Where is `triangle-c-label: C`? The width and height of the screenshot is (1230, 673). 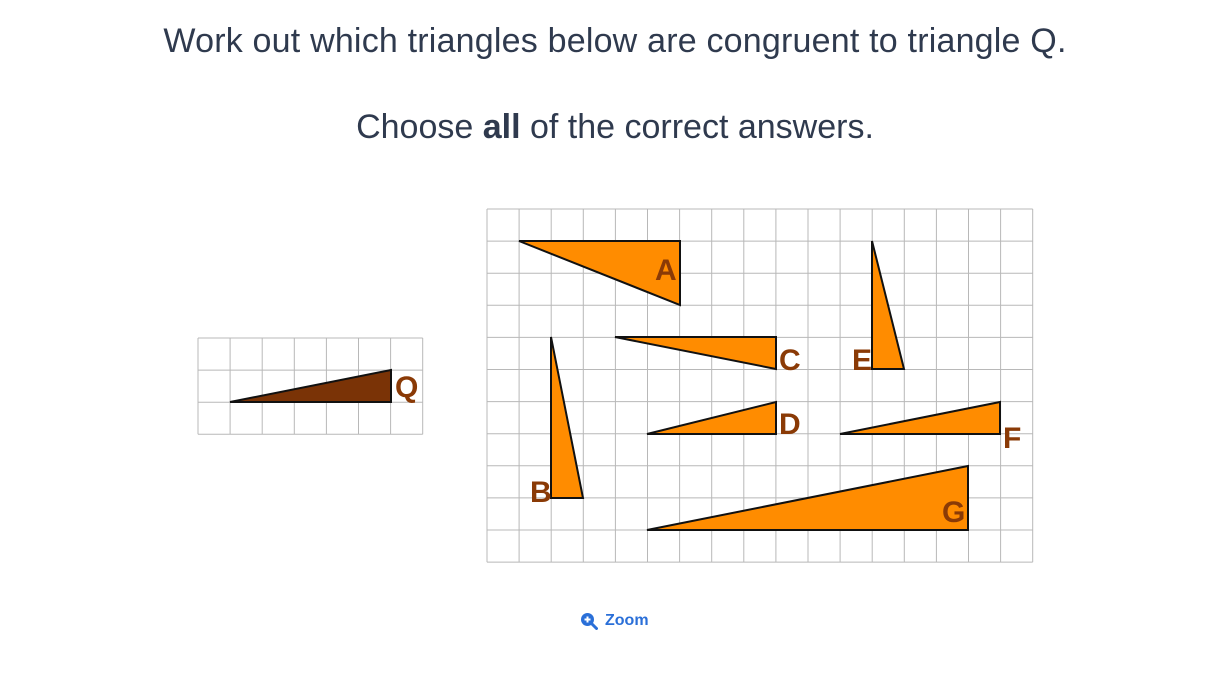 triangle-c-label: C is located at coordinates (790, 360).